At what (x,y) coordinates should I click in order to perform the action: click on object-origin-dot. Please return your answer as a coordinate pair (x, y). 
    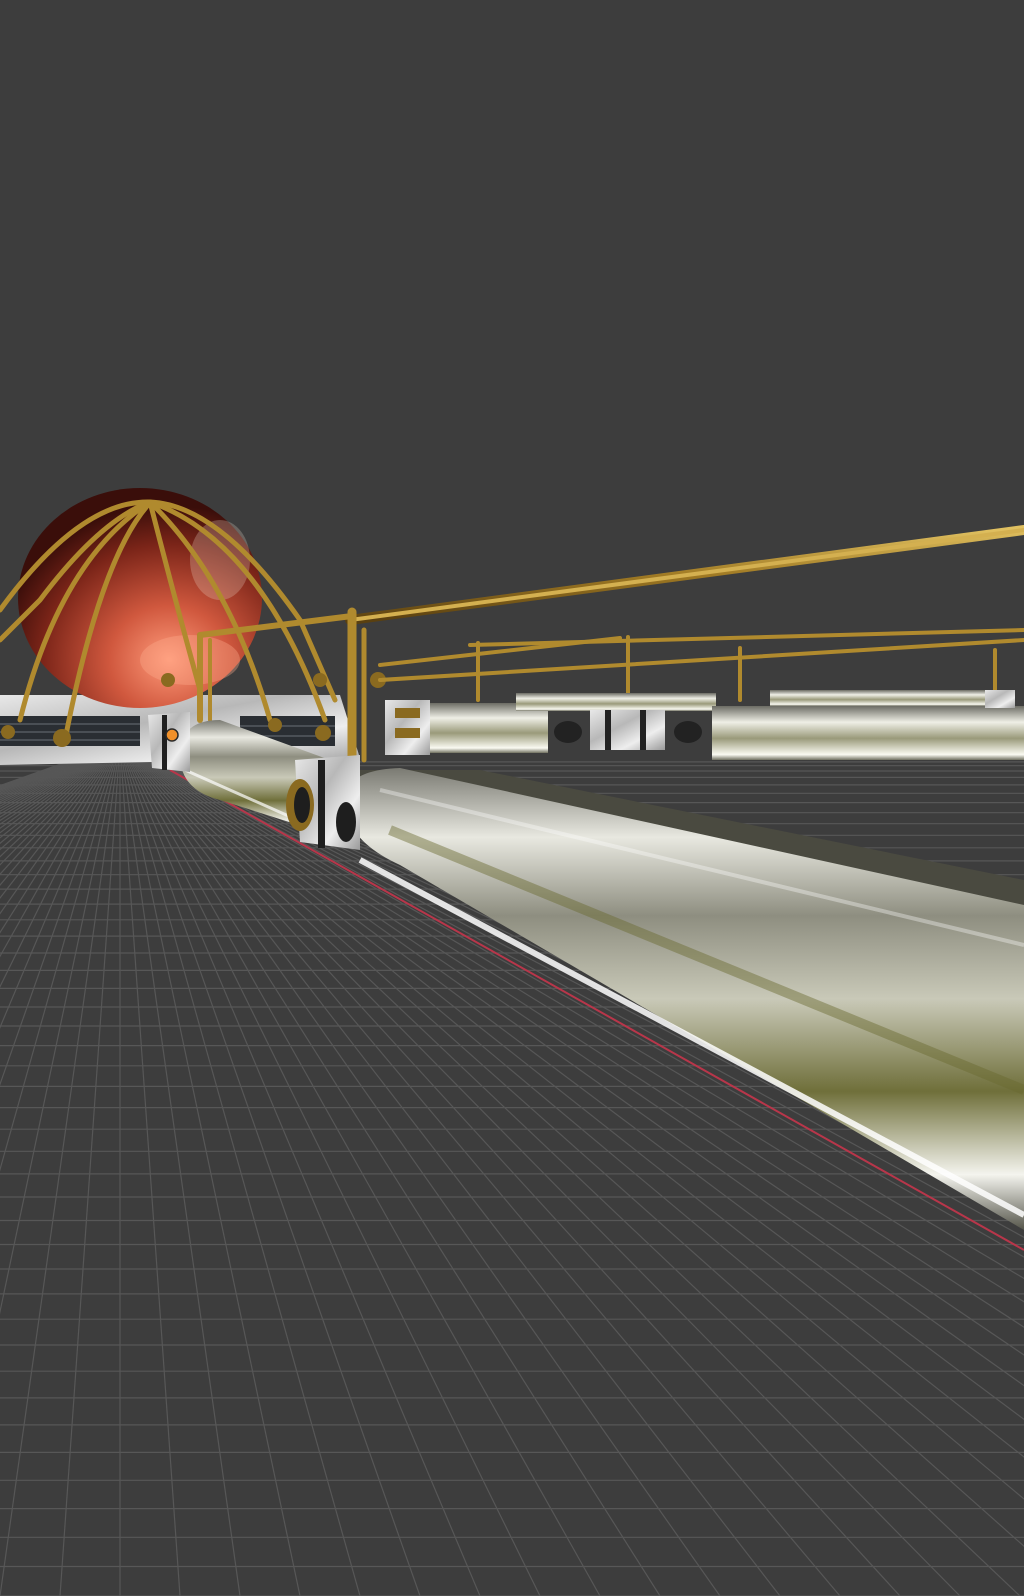
    Looking at the image, I should click on (172, 735).